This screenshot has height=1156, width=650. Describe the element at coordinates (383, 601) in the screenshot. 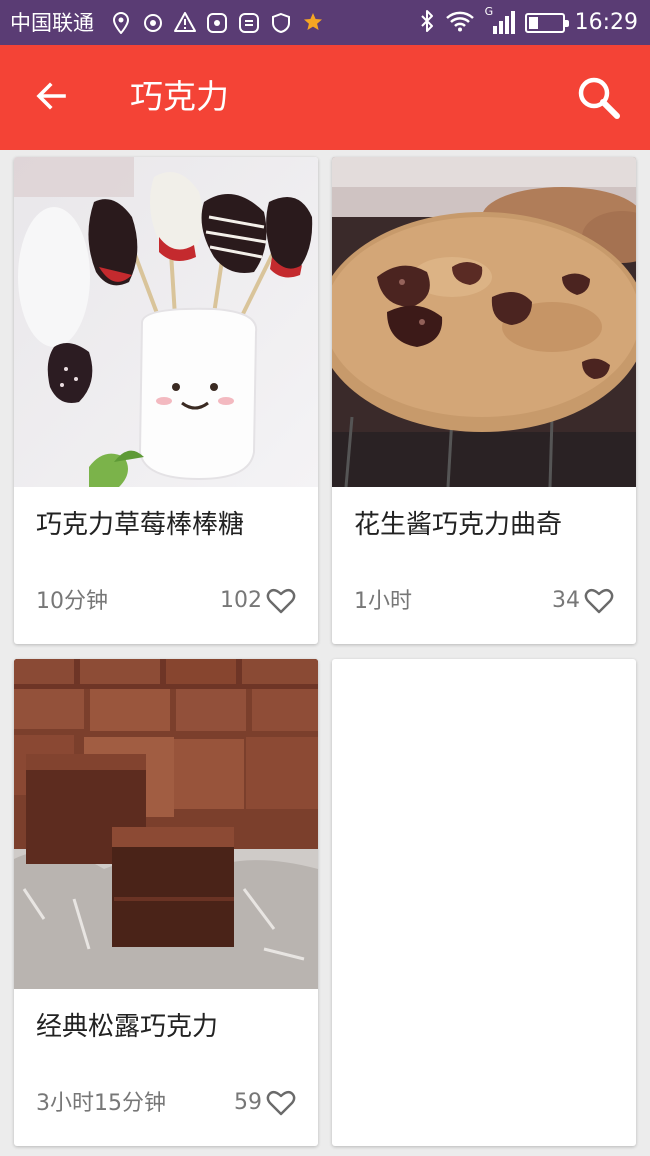

I see `recipe-duration: 1小时` at that location.